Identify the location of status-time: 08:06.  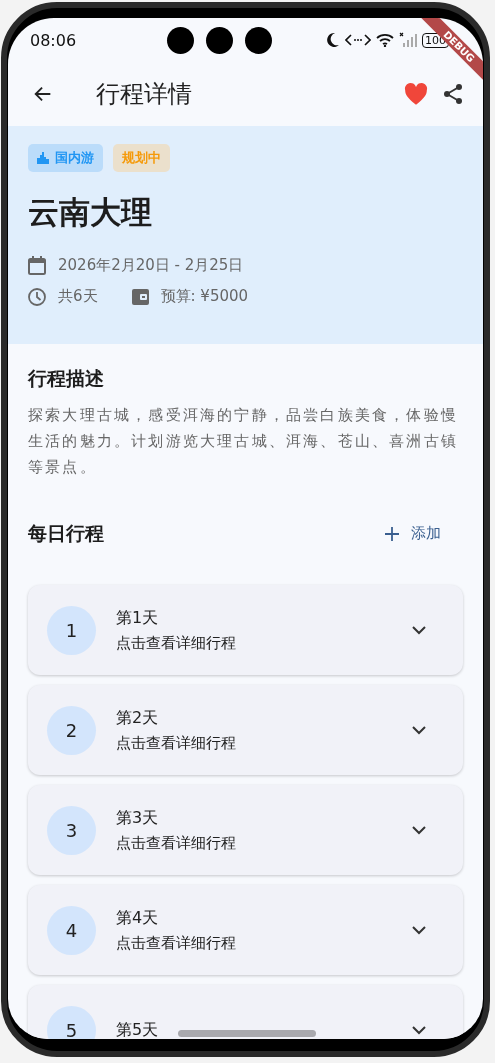
(54, 40).